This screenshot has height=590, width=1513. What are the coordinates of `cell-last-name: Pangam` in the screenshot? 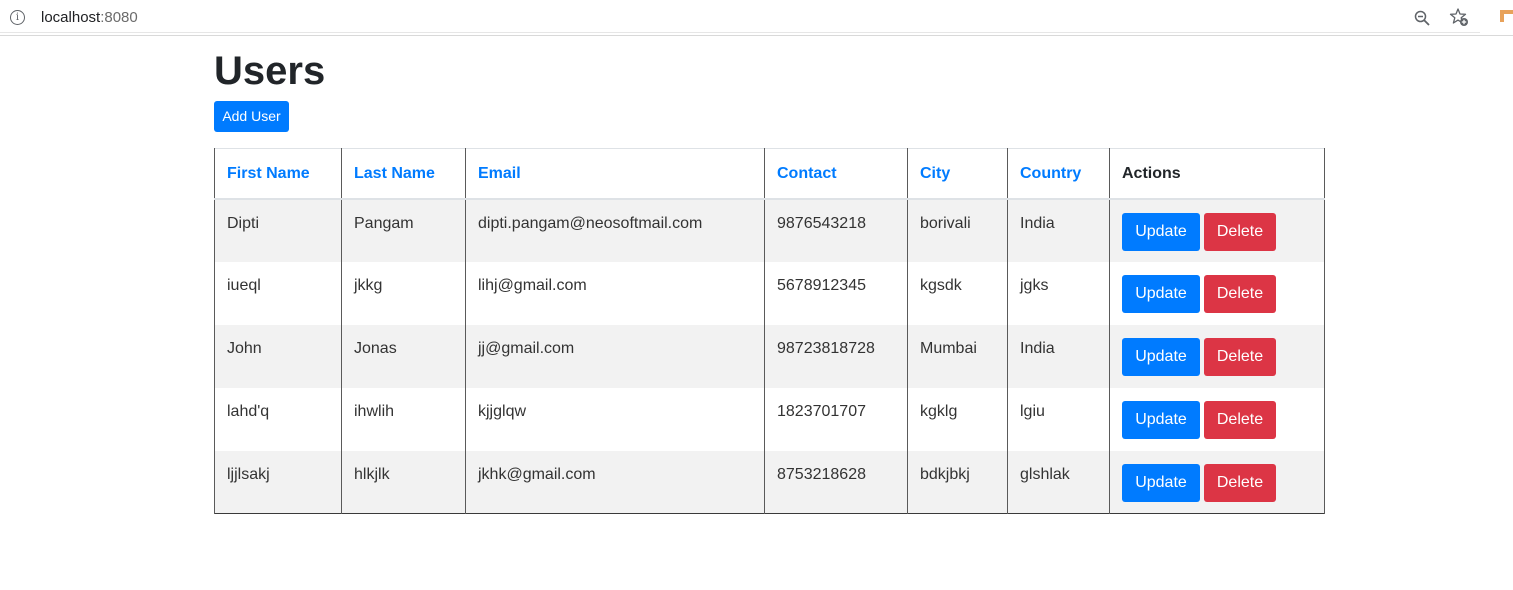 It's located at (403, 230).